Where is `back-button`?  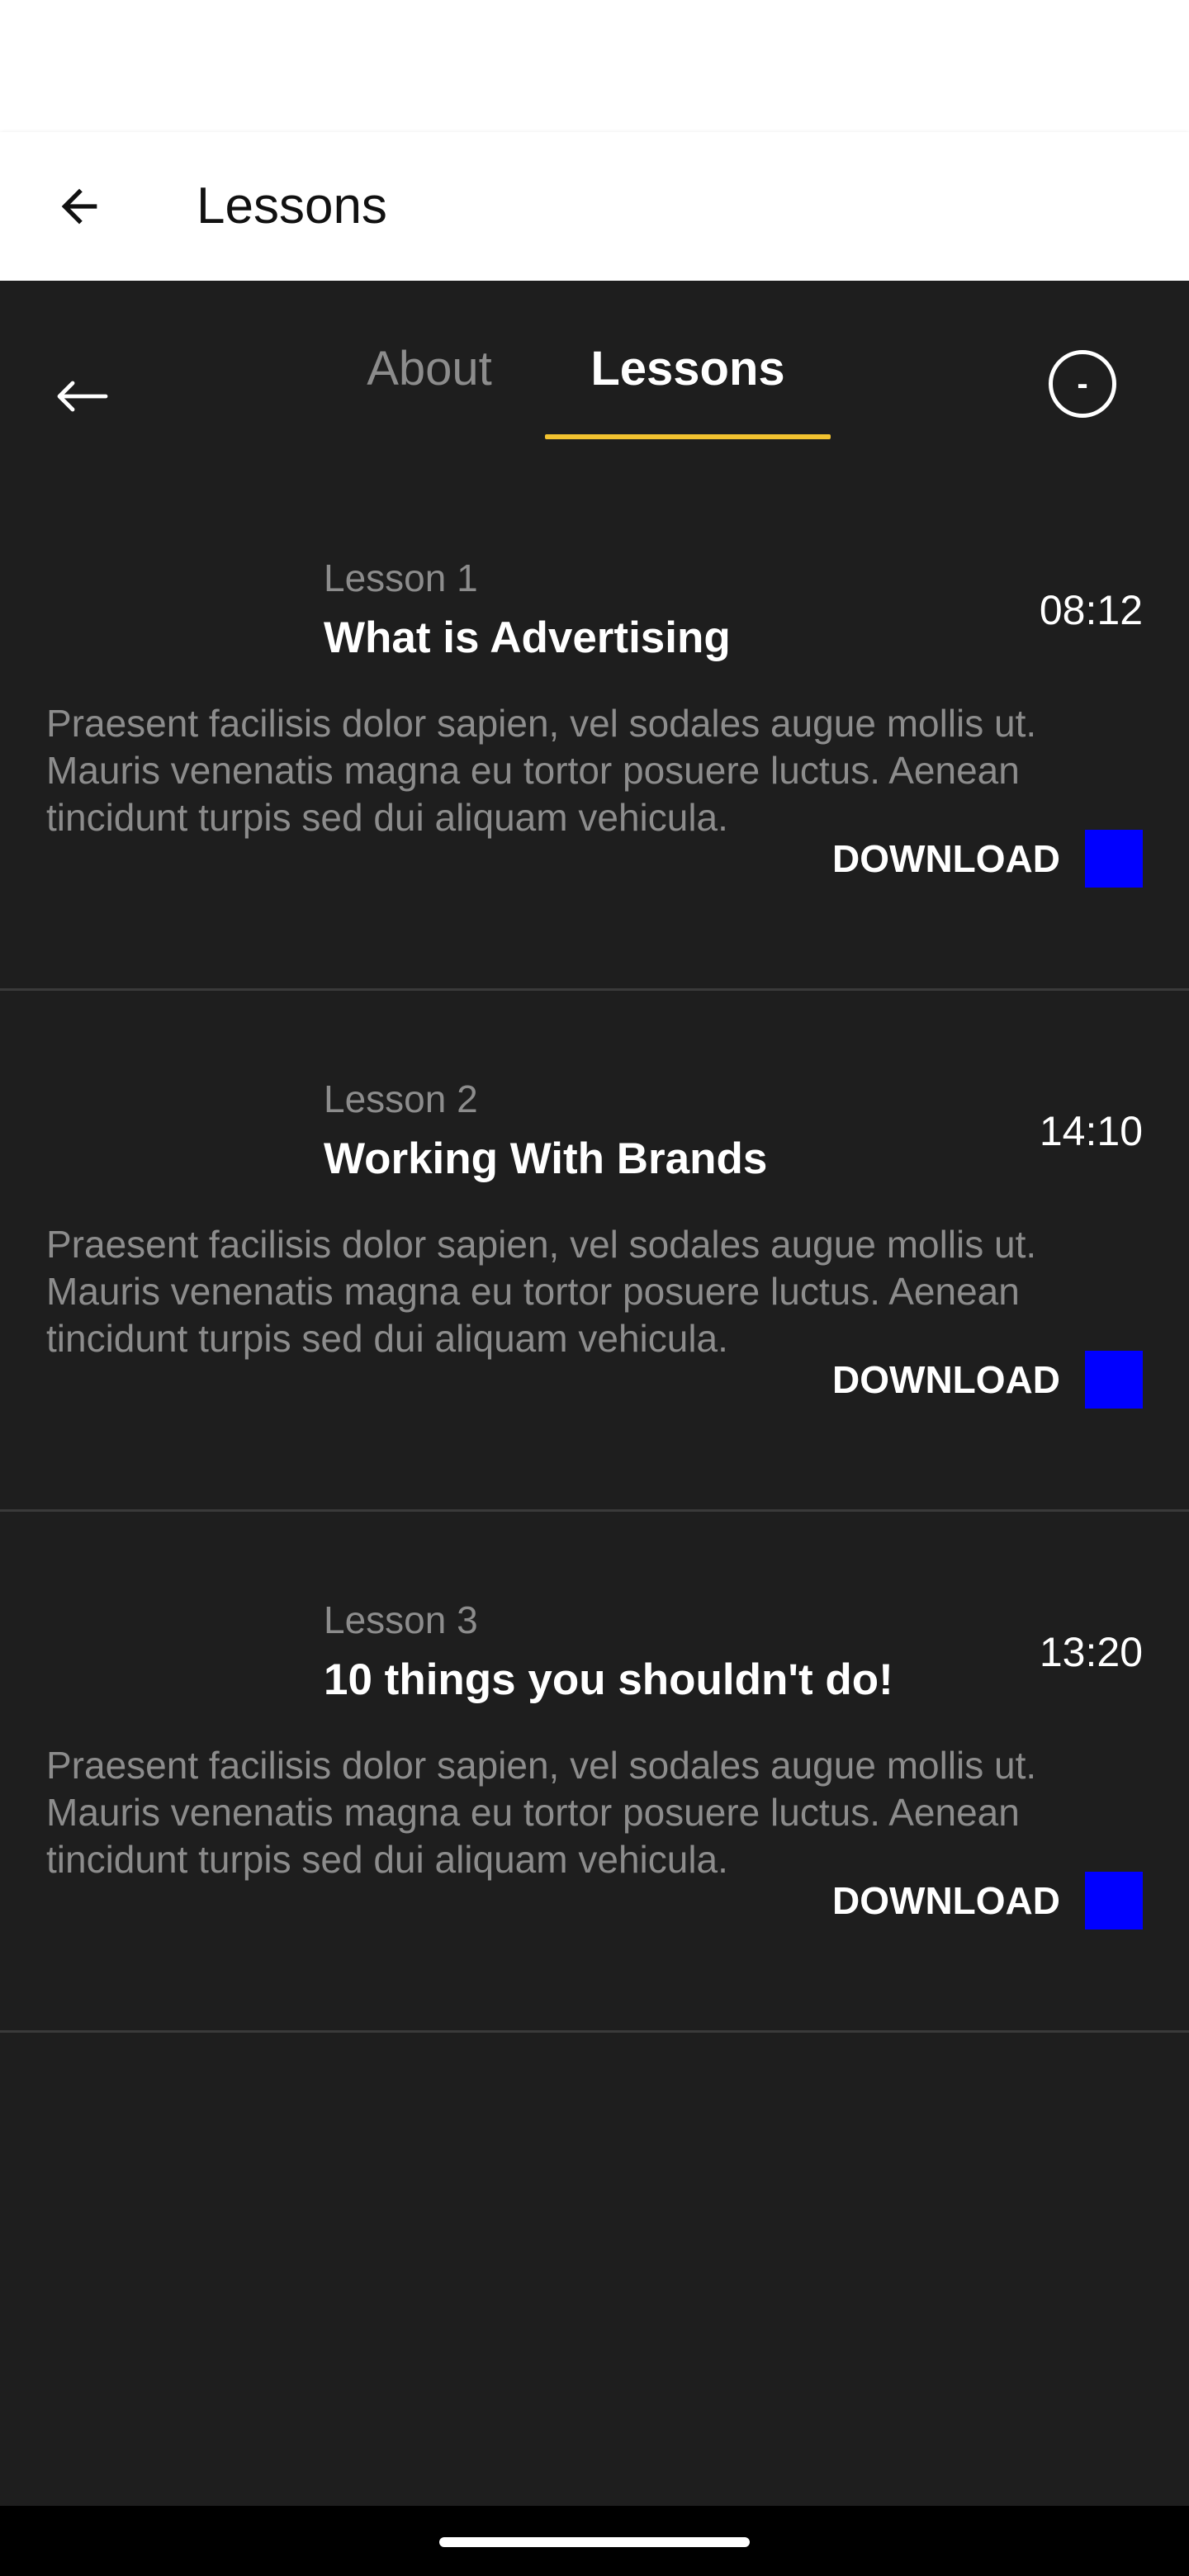 back-button is located at coordinates (79, 206).